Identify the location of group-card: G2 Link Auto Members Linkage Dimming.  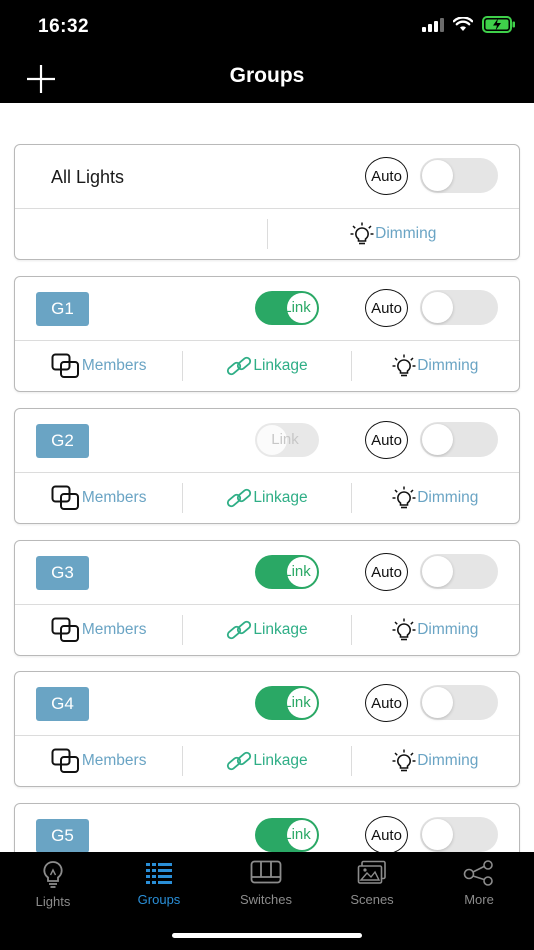
(267, 466).